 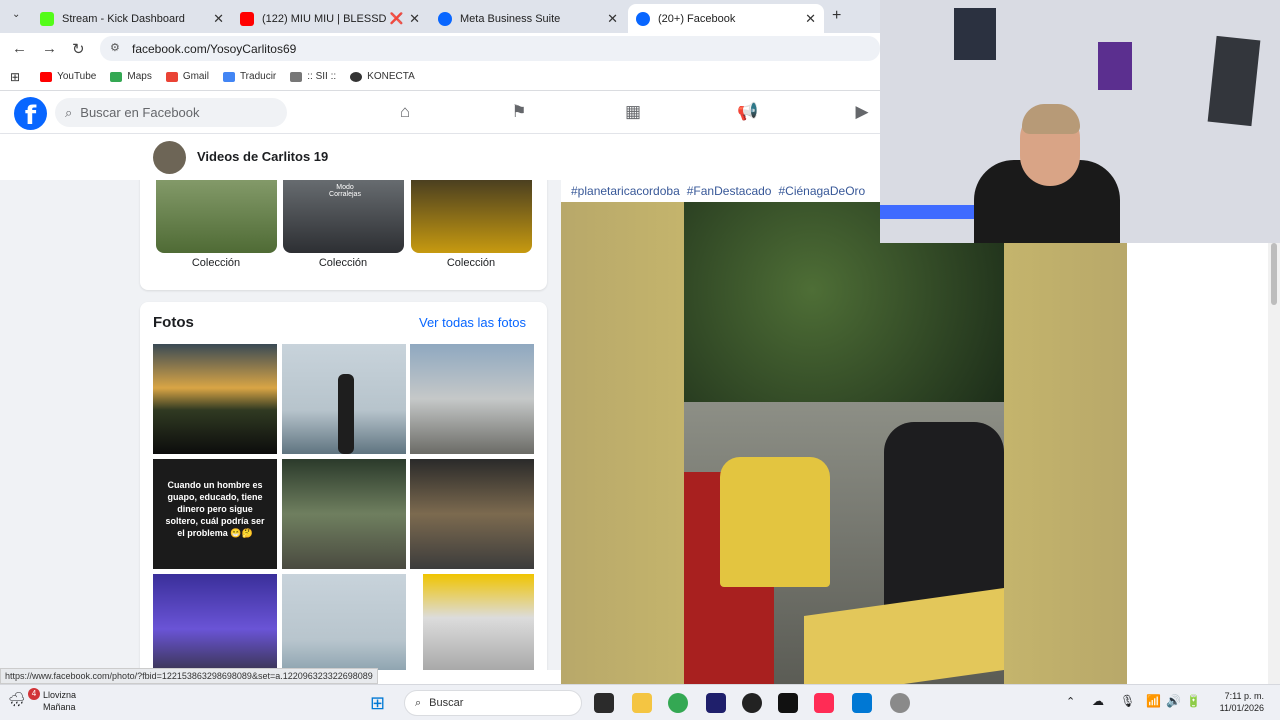 I want to click on weather-icon: 🌧, so click(x=17, y=699).